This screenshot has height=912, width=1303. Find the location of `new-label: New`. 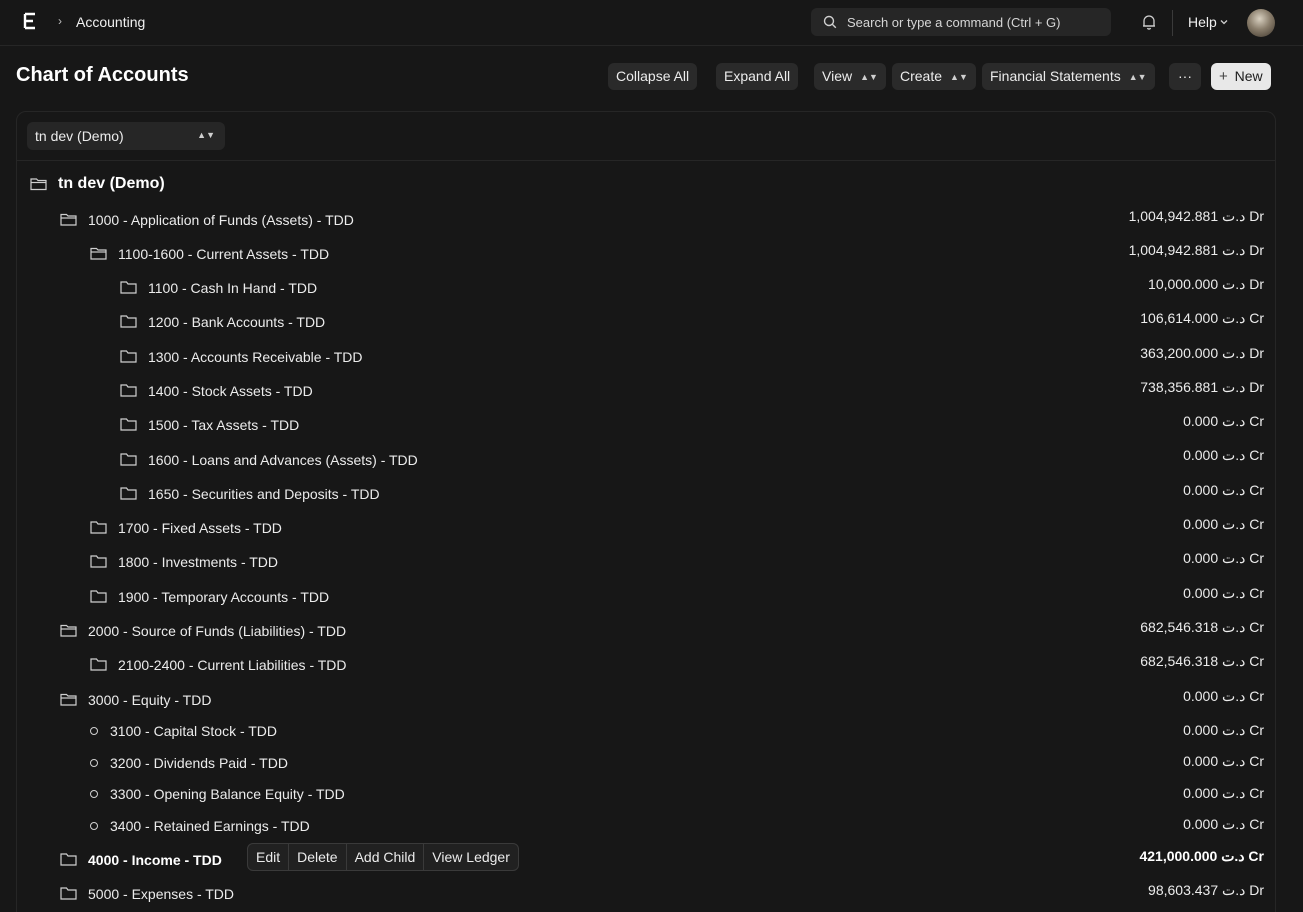

new-label: New is located at coordinates (1248, 76).